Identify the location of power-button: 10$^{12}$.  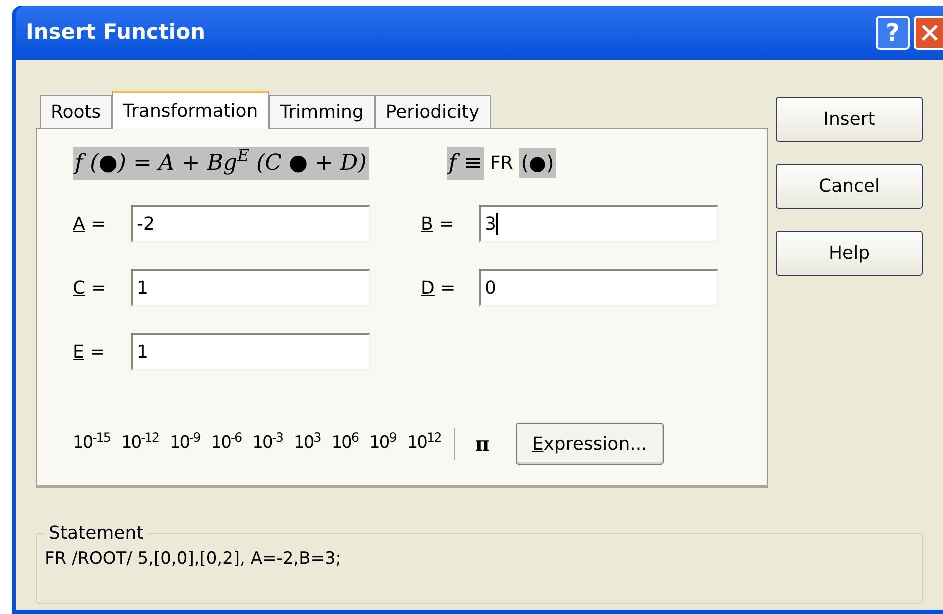
(424, 444).